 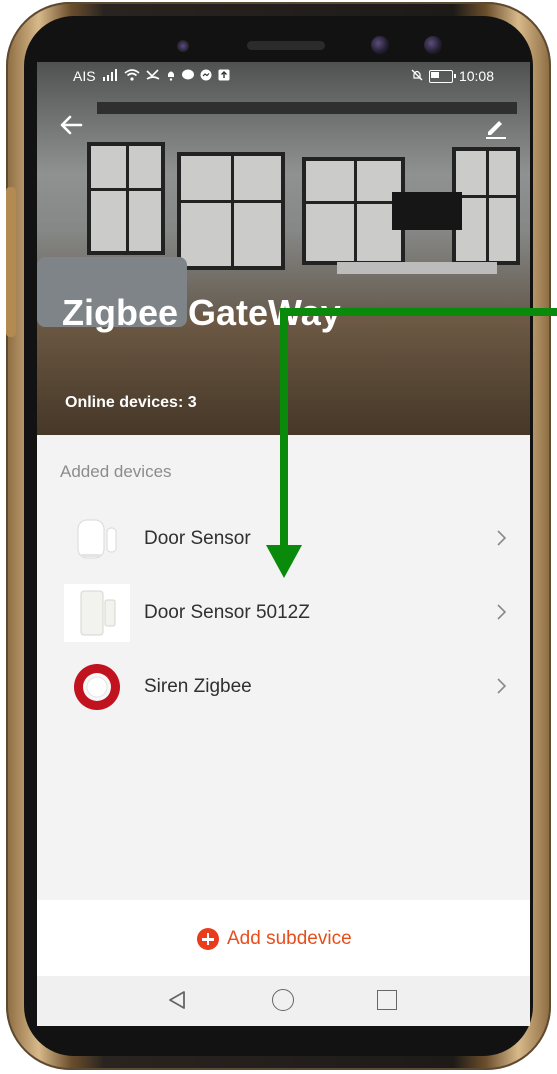 What do you see at coordinates (442, 76) in the screenshot?
I see `battery-icon` at bounding box center [442, 76].